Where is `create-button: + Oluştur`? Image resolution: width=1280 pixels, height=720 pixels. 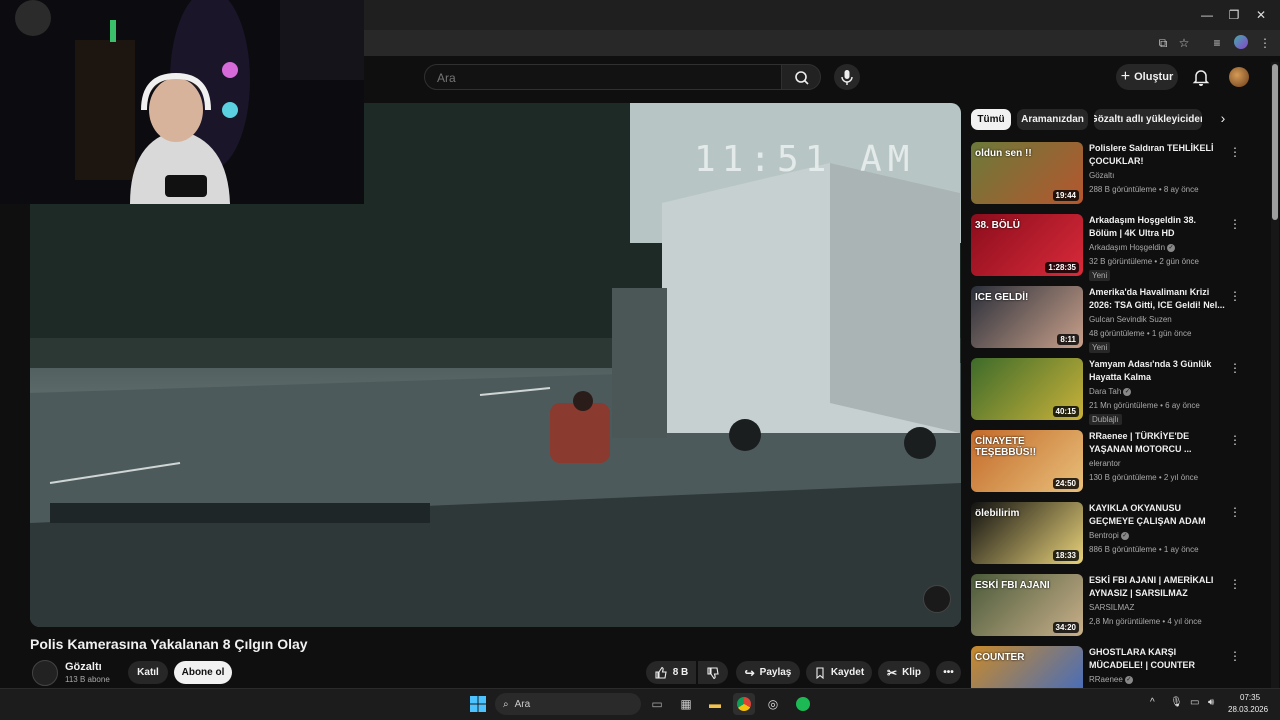 create-button: + Oluştur is located at coordinates (1147, 77).